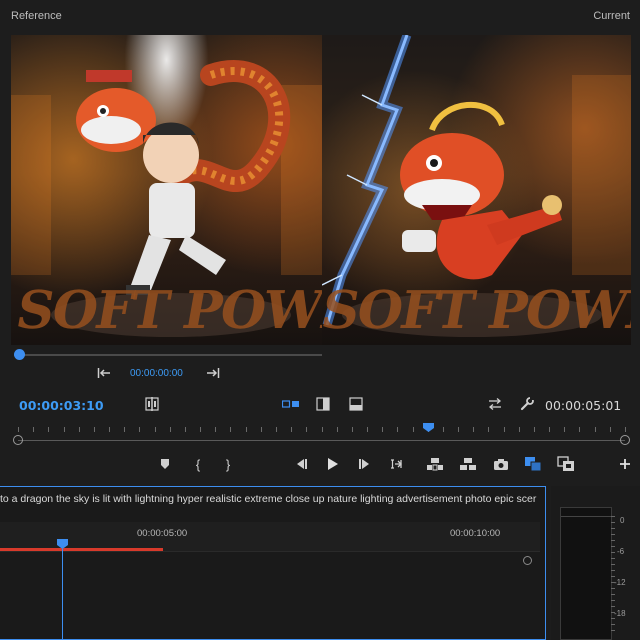 Image resolution: width=640 pixels, height=640 pixels. What do you see at coordinates (621, 551) in the screenshot?
I see `meter-scale-label: -6` at bounding box center [621, 551].